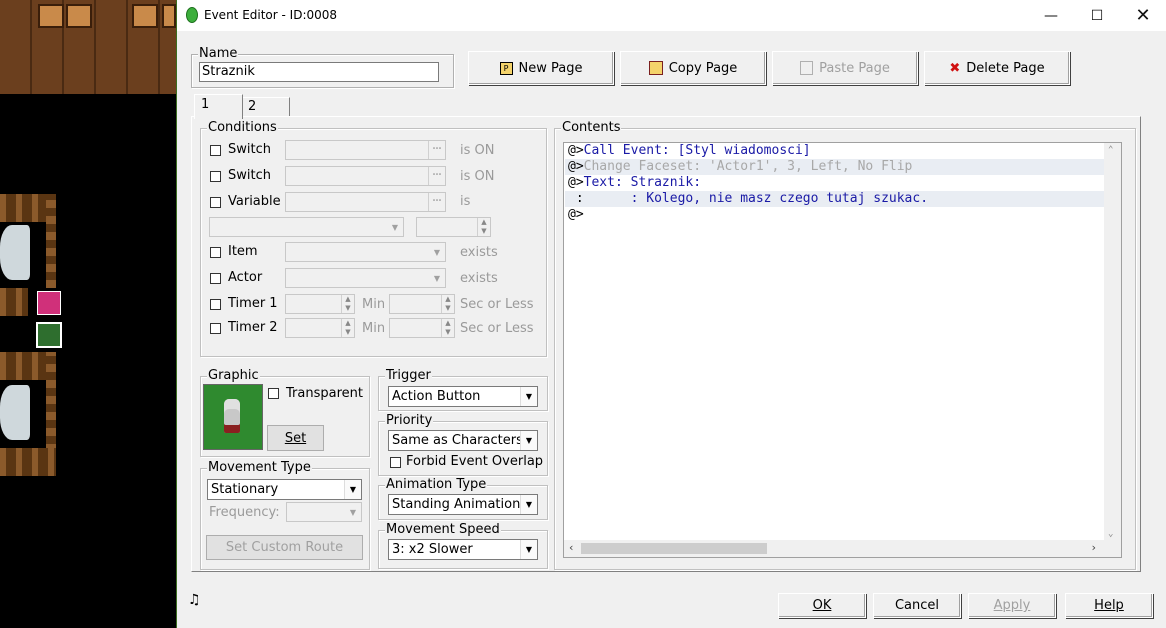 The width and height of the screenshot is (1166, 628). I want to click on close-icon: ✕, so click(1143, 15).